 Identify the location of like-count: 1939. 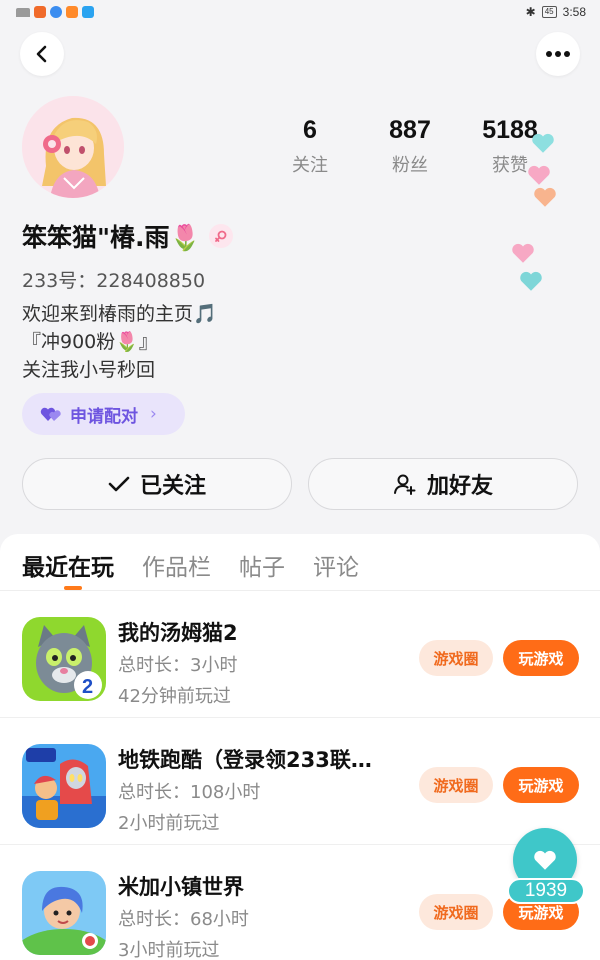
(546, 891).